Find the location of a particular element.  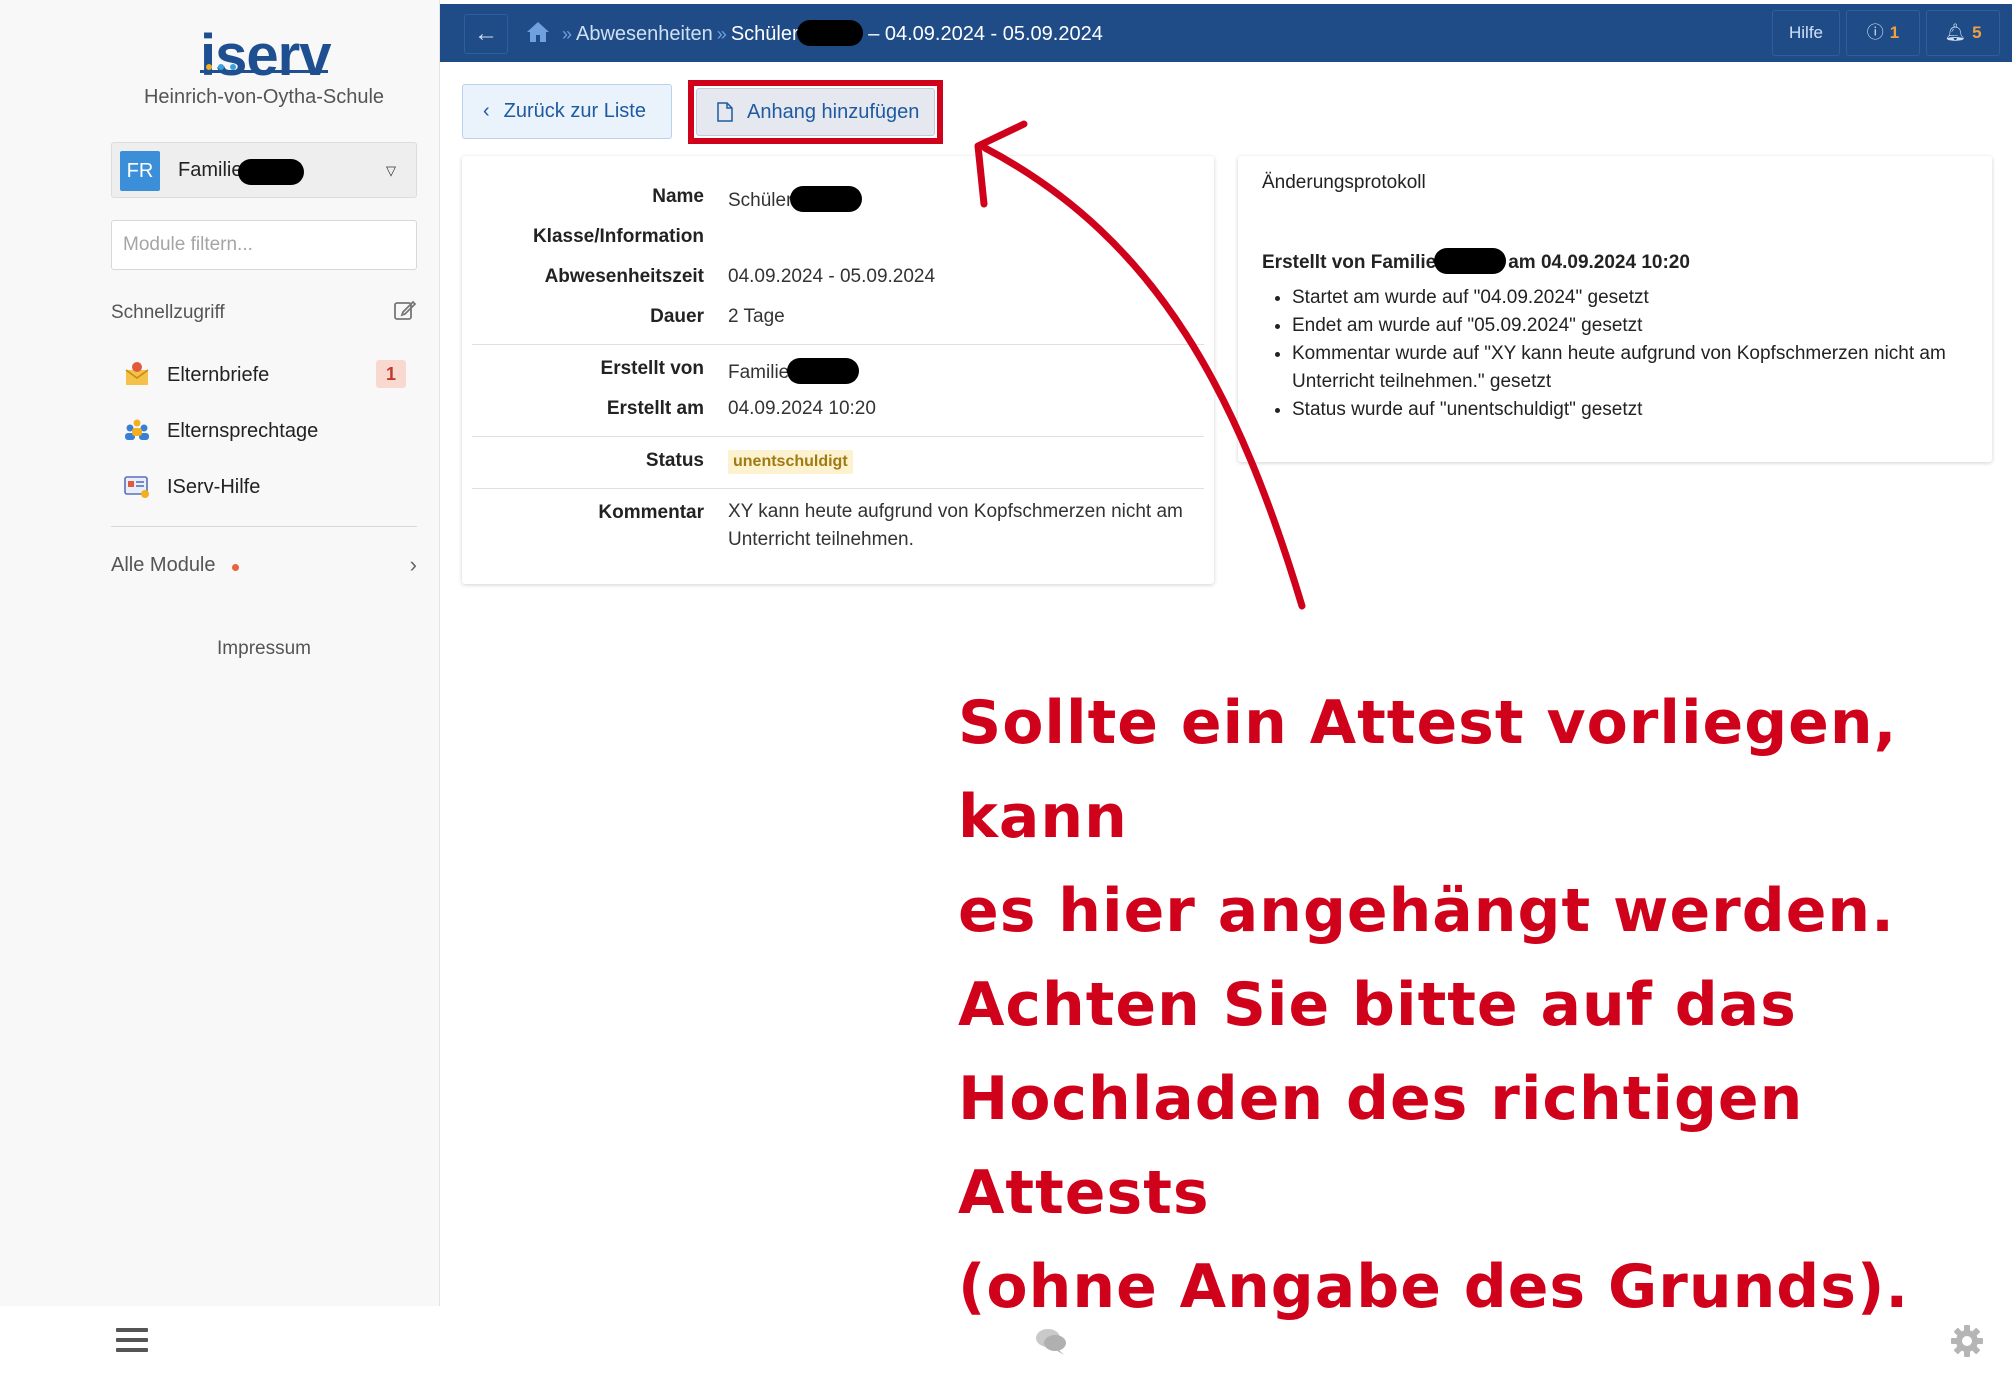

annotation-line: Sollte ein Attest vorliegen, kann is located at coordinates (1428, 770).